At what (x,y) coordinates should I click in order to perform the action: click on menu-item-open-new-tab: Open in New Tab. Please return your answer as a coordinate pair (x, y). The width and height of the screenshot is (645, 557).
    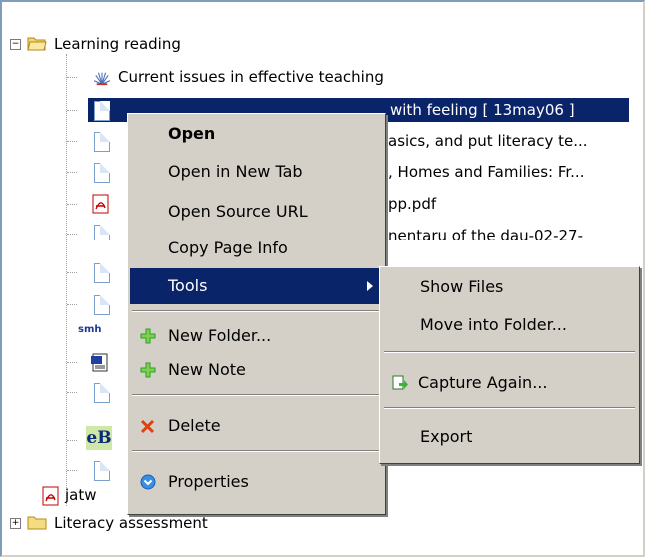
    Looking at the image, I should click on (256, 172).